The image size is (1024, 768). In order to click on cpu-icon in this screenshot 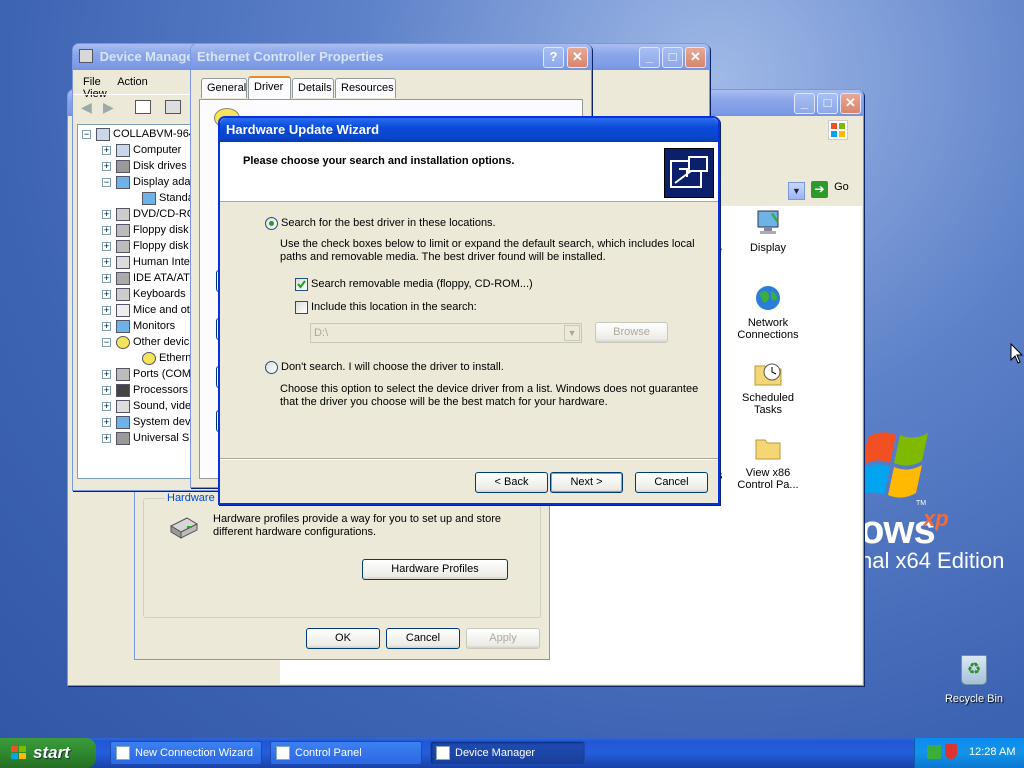, I will do `click(123, 390)`.